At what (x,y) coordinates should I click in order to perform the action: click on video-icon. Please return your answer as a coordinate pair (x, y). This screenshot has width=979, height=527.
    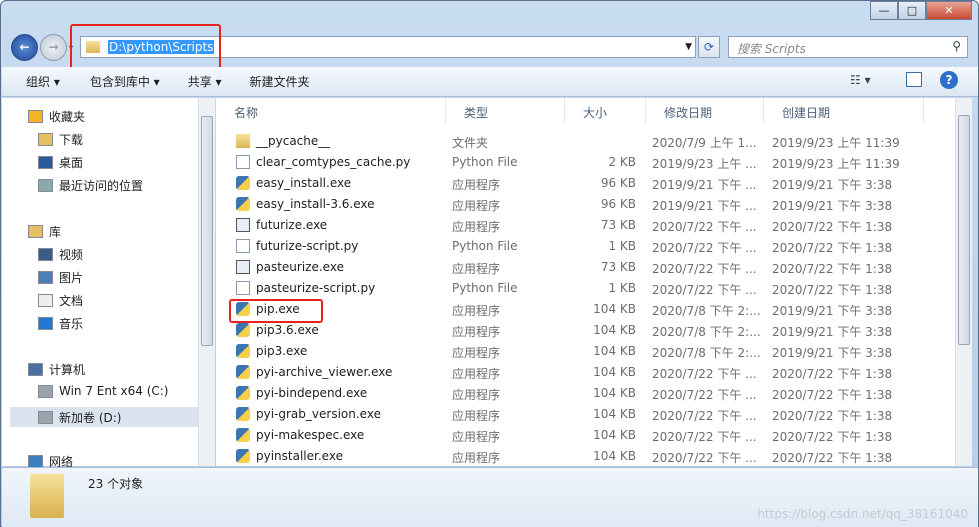
    Looking at the image, I should click on (45, 254).